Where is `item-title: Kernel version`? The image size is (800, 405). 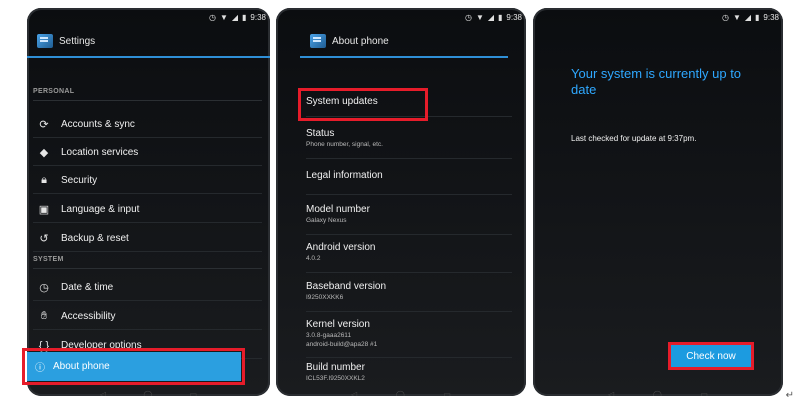 item-title: Kernel version is located at coordinates (338, 324).